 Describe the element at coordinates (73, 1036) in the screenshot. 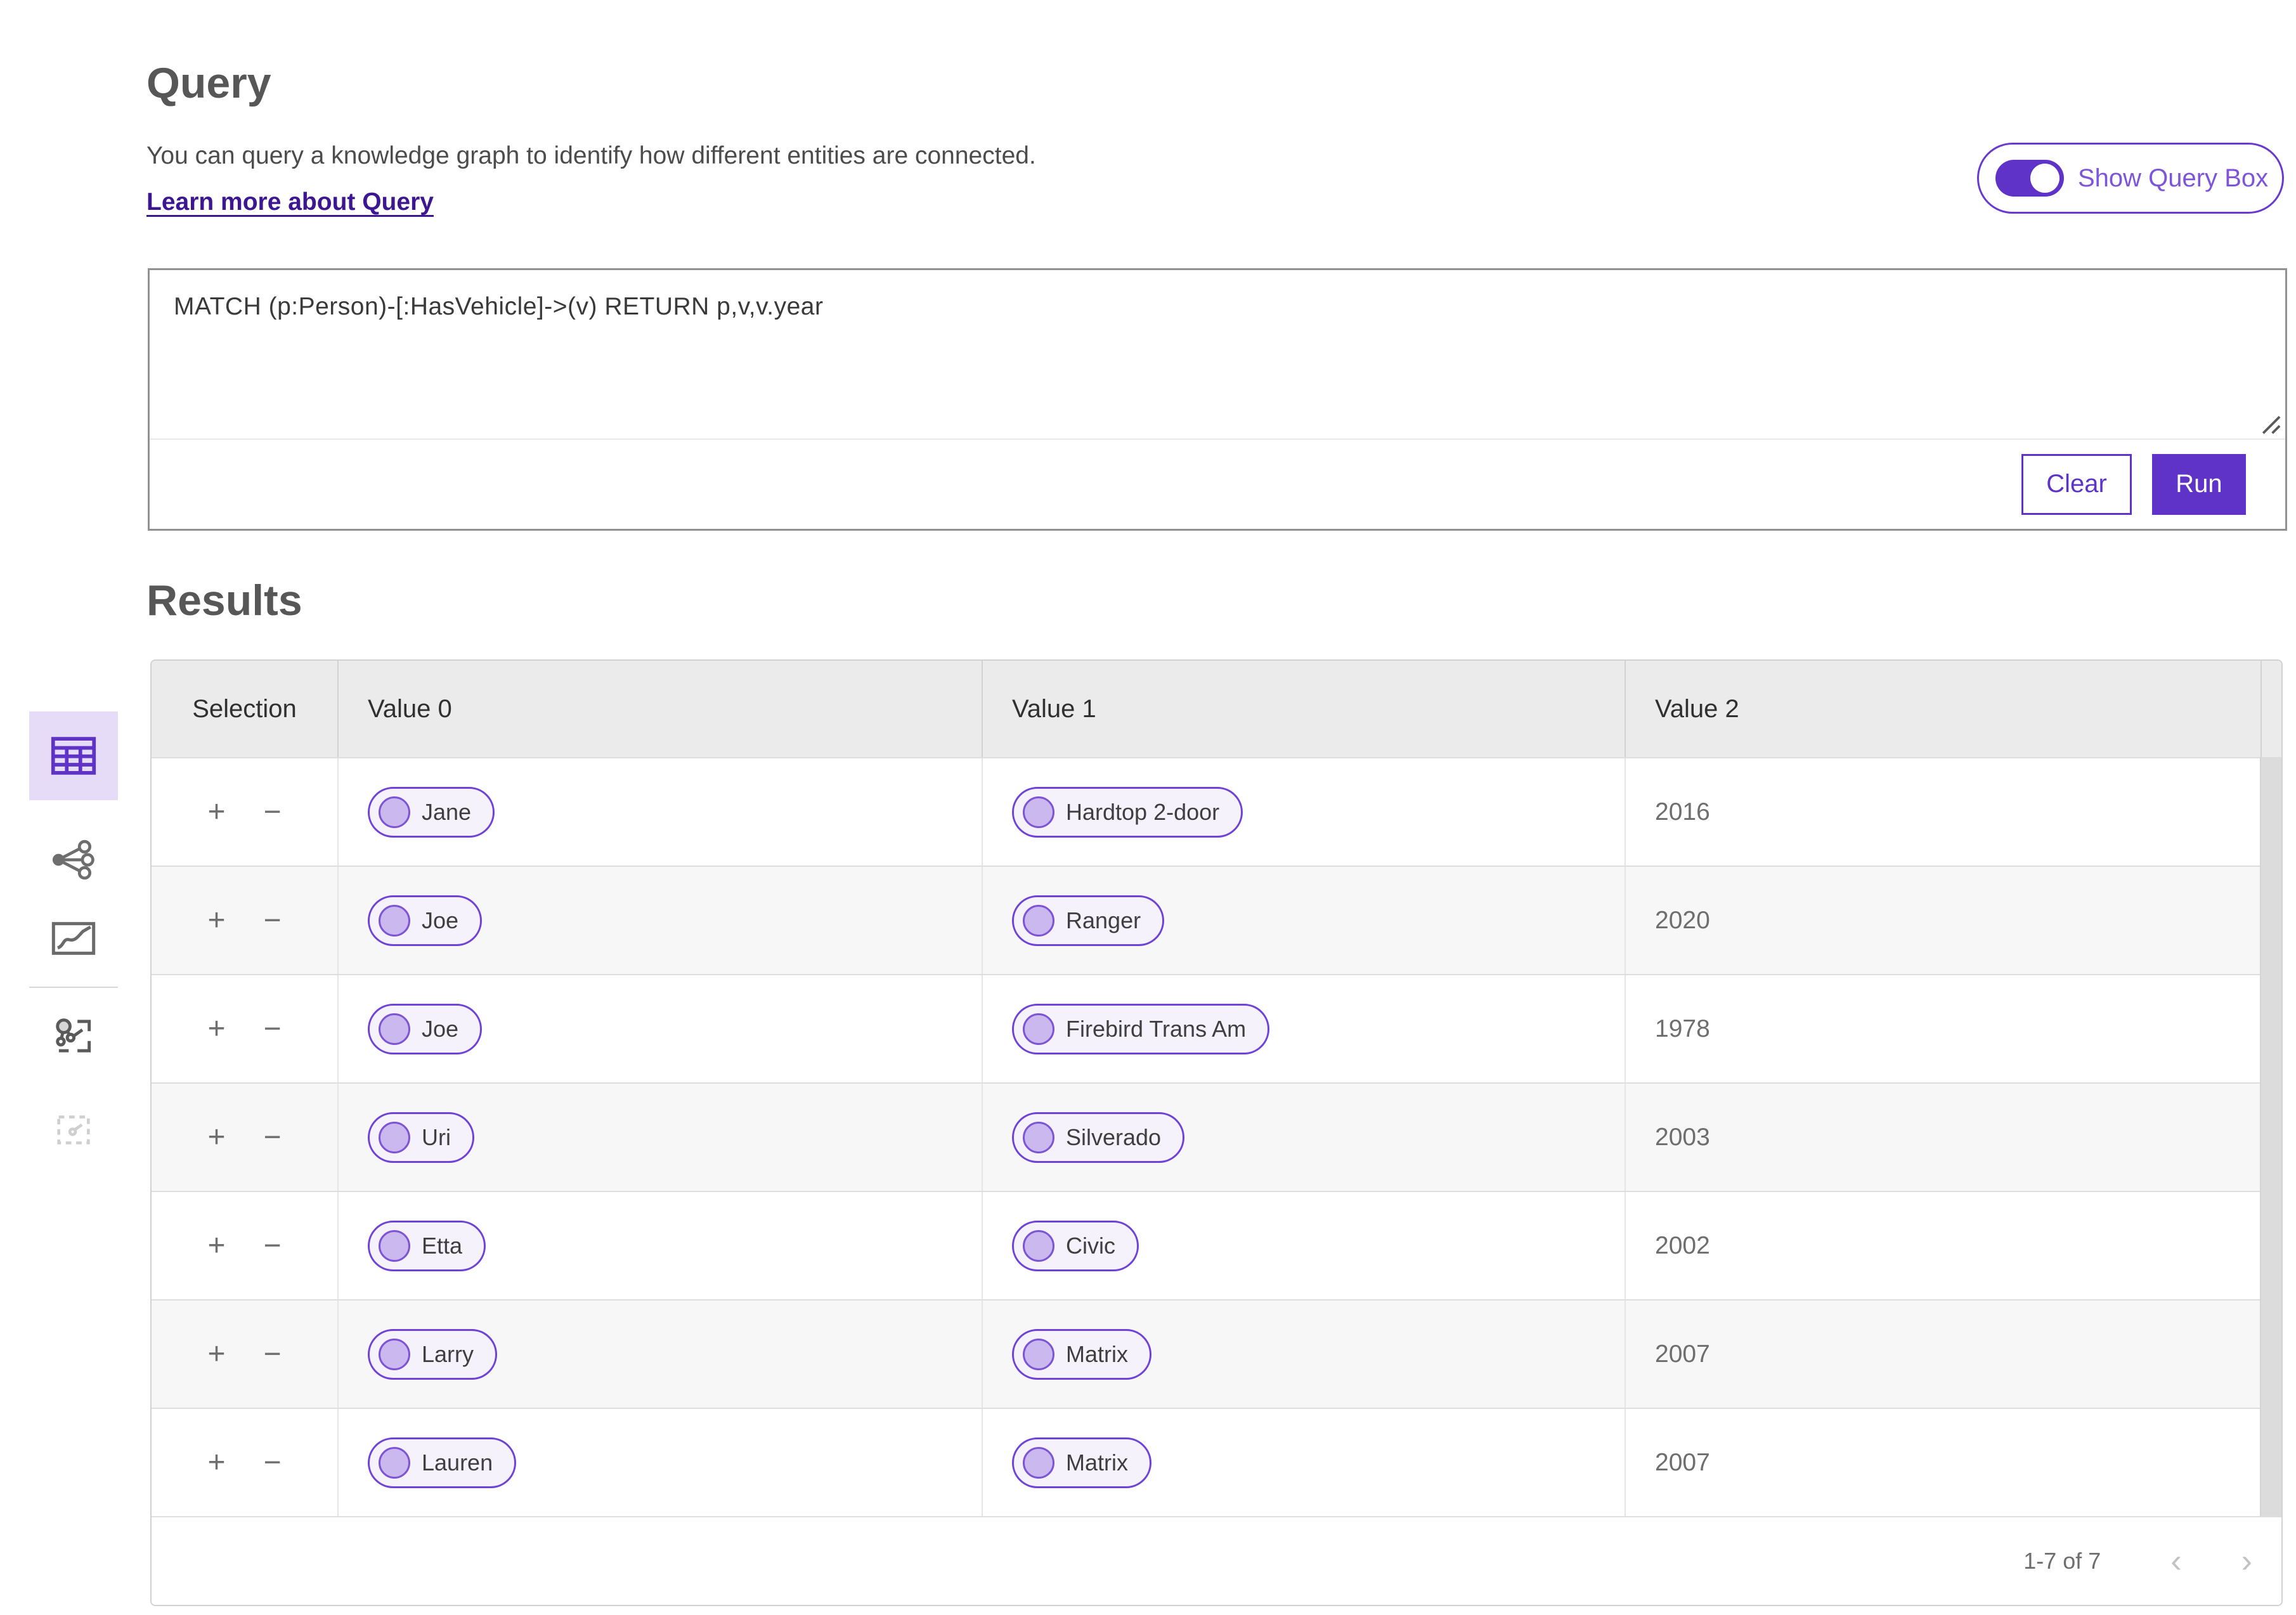

I see `add-to-link-chart-icon` at that location.